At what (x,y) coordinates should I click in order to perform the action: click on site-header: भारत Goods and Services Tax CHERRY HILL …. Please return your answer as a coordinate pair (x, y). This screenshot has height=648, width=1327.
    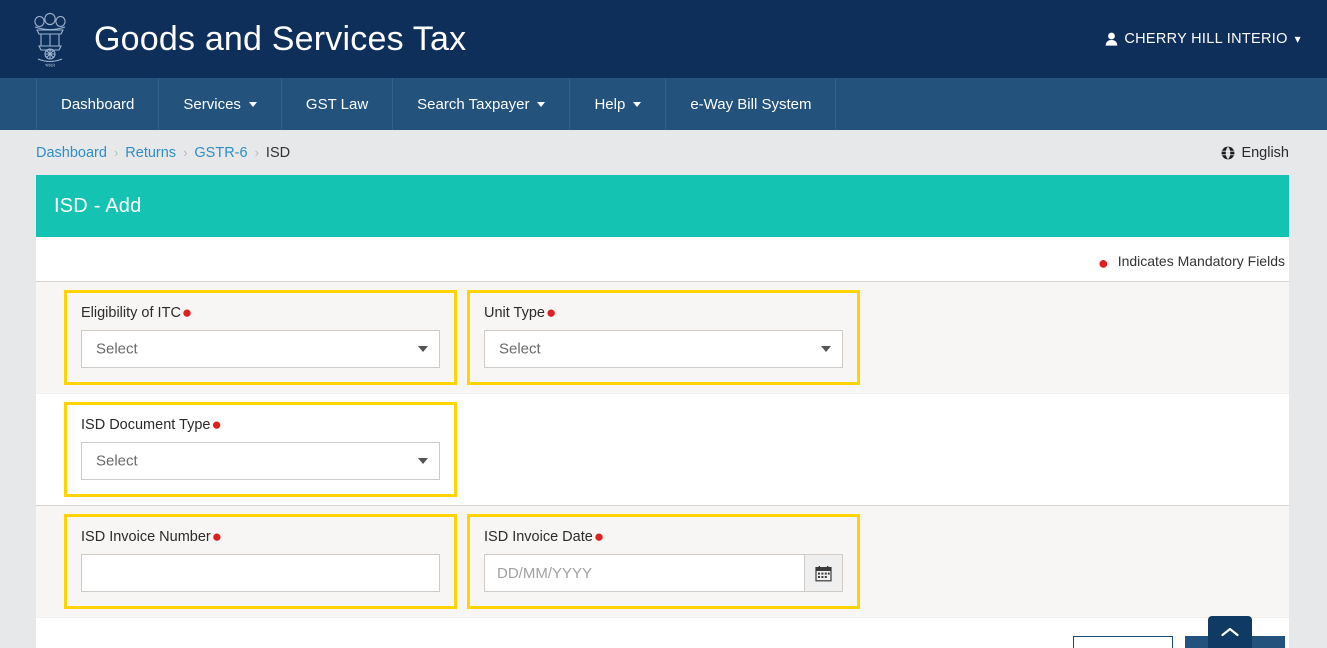
    Looking at the image, I should click on (663, 39).